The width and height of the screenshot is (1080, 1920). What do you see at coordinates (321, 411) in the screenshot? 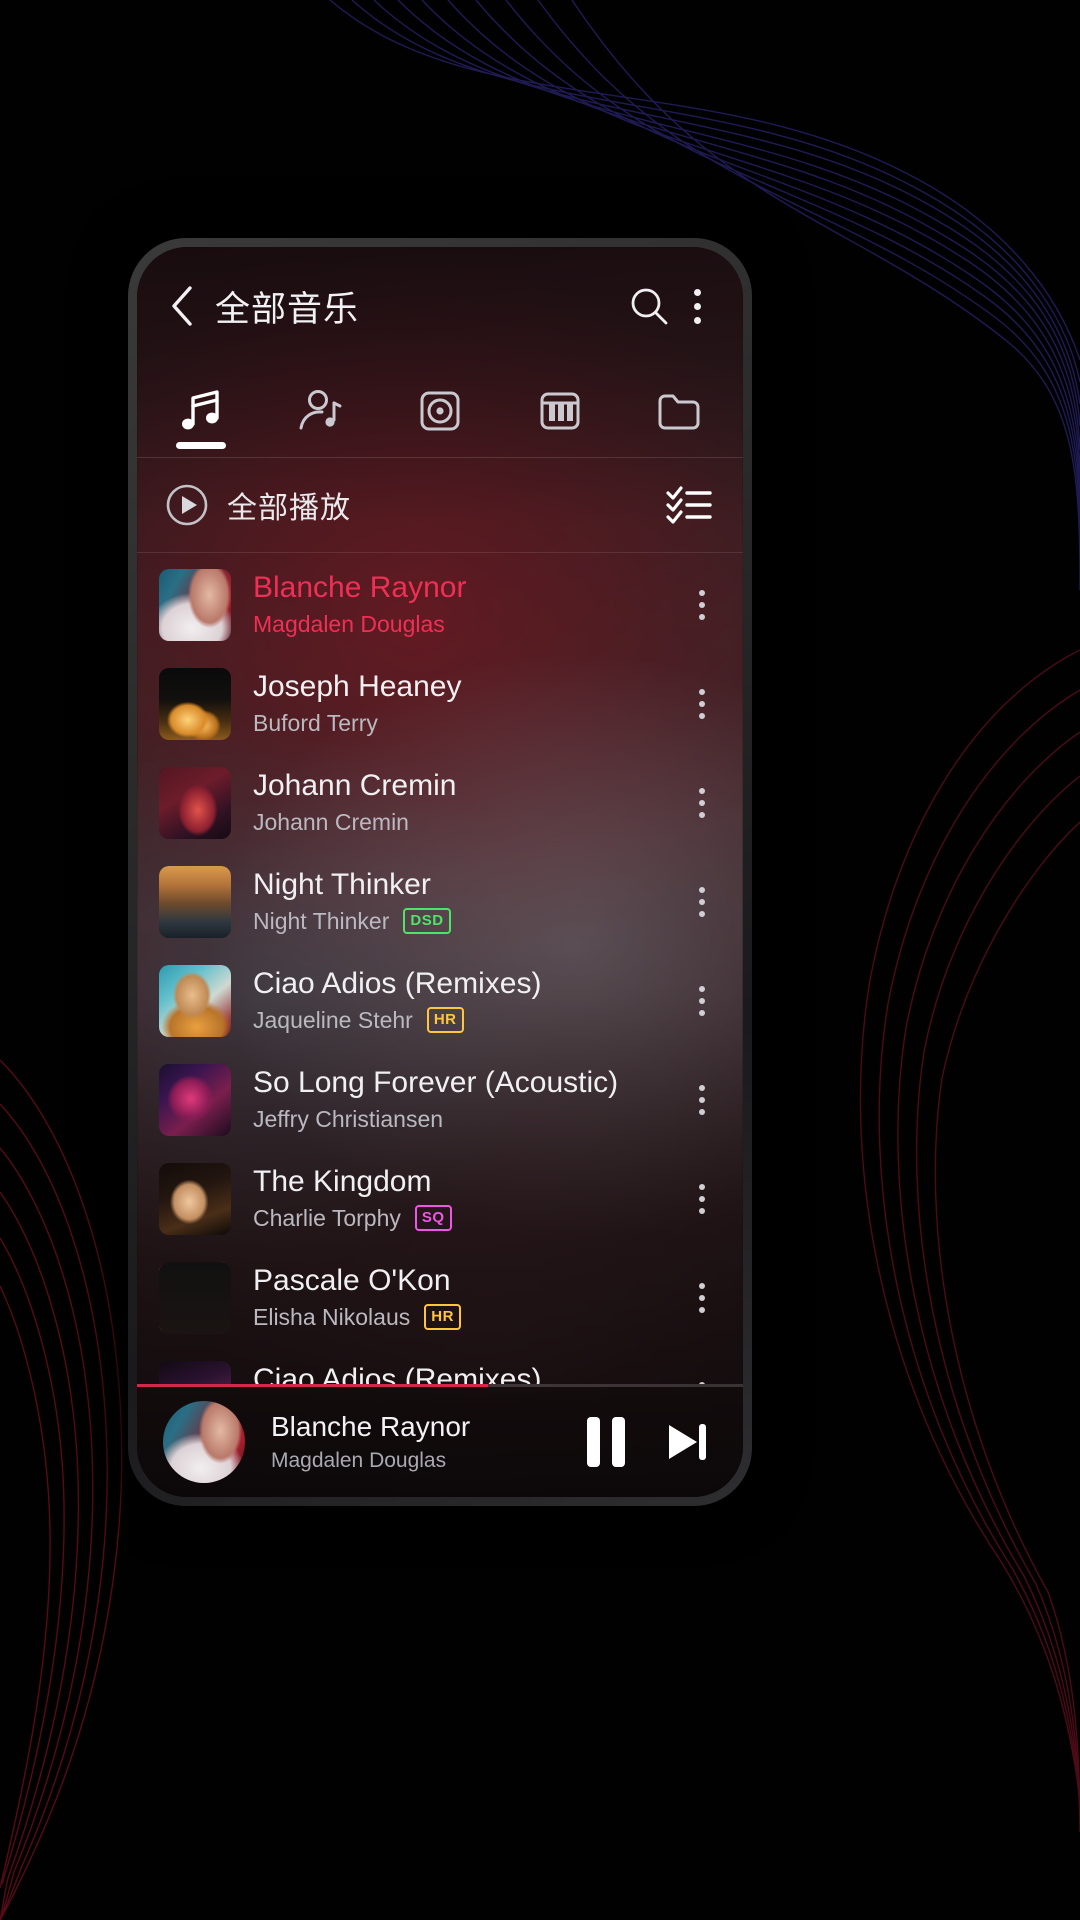
I see `tab-artists` at bounding box center [321, 411].